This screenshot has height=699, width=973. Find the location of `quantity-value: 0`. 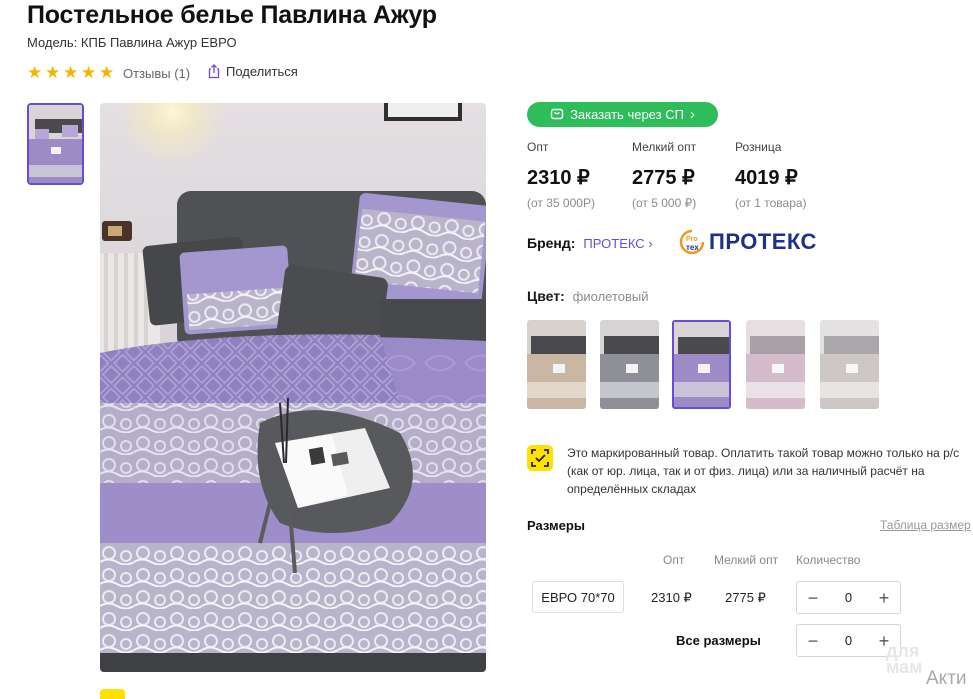

quantity-value: 0 is located at coordinates (848, 597).